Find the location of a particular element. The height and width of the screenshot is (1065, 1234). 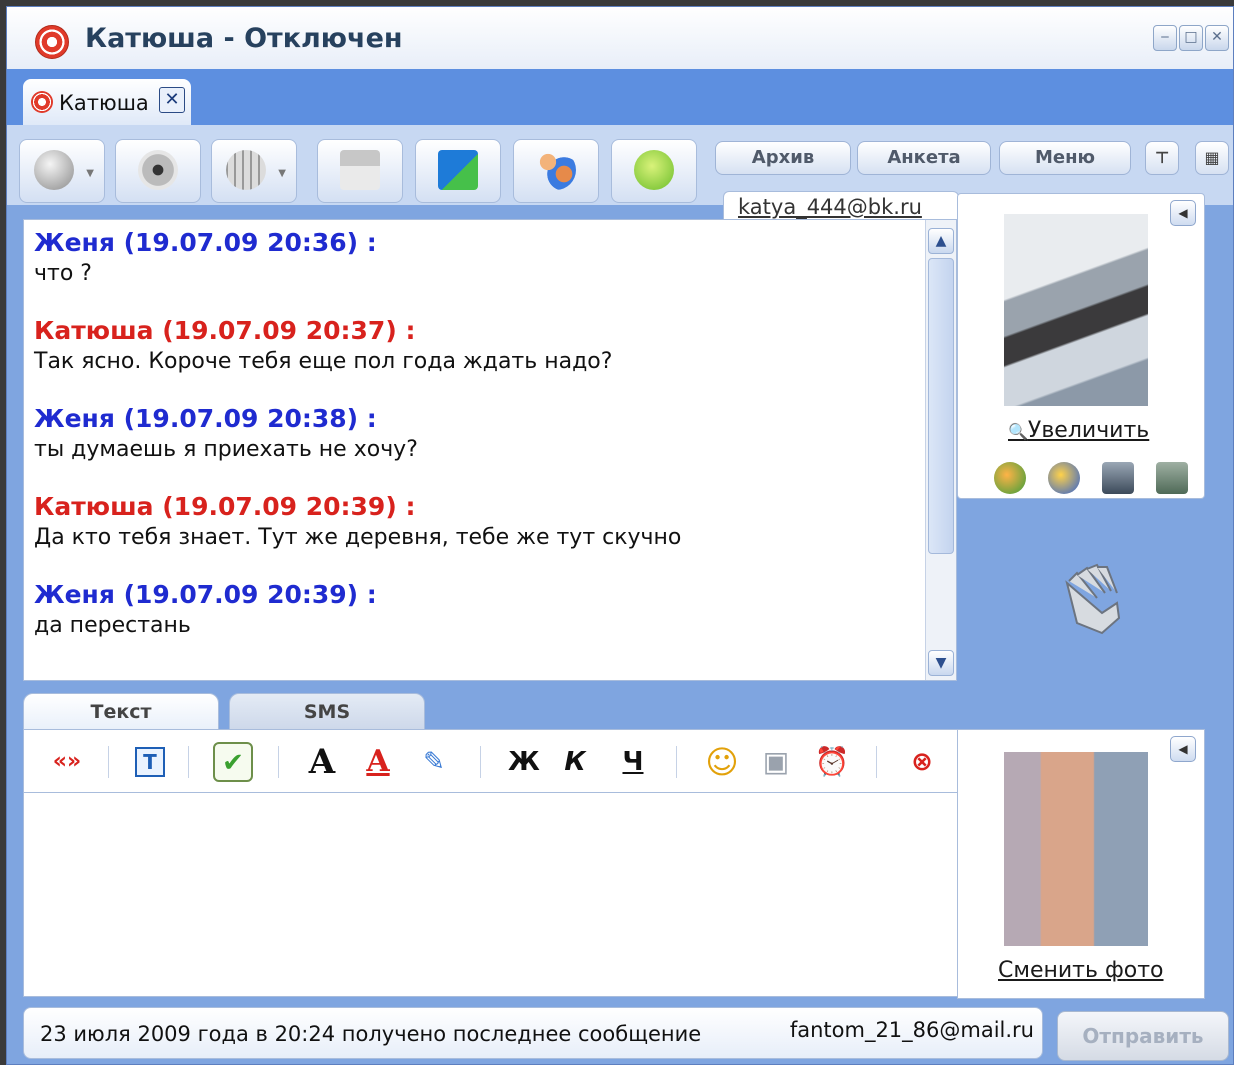

chat-bubble-icon is located at coordinates (654, 170).